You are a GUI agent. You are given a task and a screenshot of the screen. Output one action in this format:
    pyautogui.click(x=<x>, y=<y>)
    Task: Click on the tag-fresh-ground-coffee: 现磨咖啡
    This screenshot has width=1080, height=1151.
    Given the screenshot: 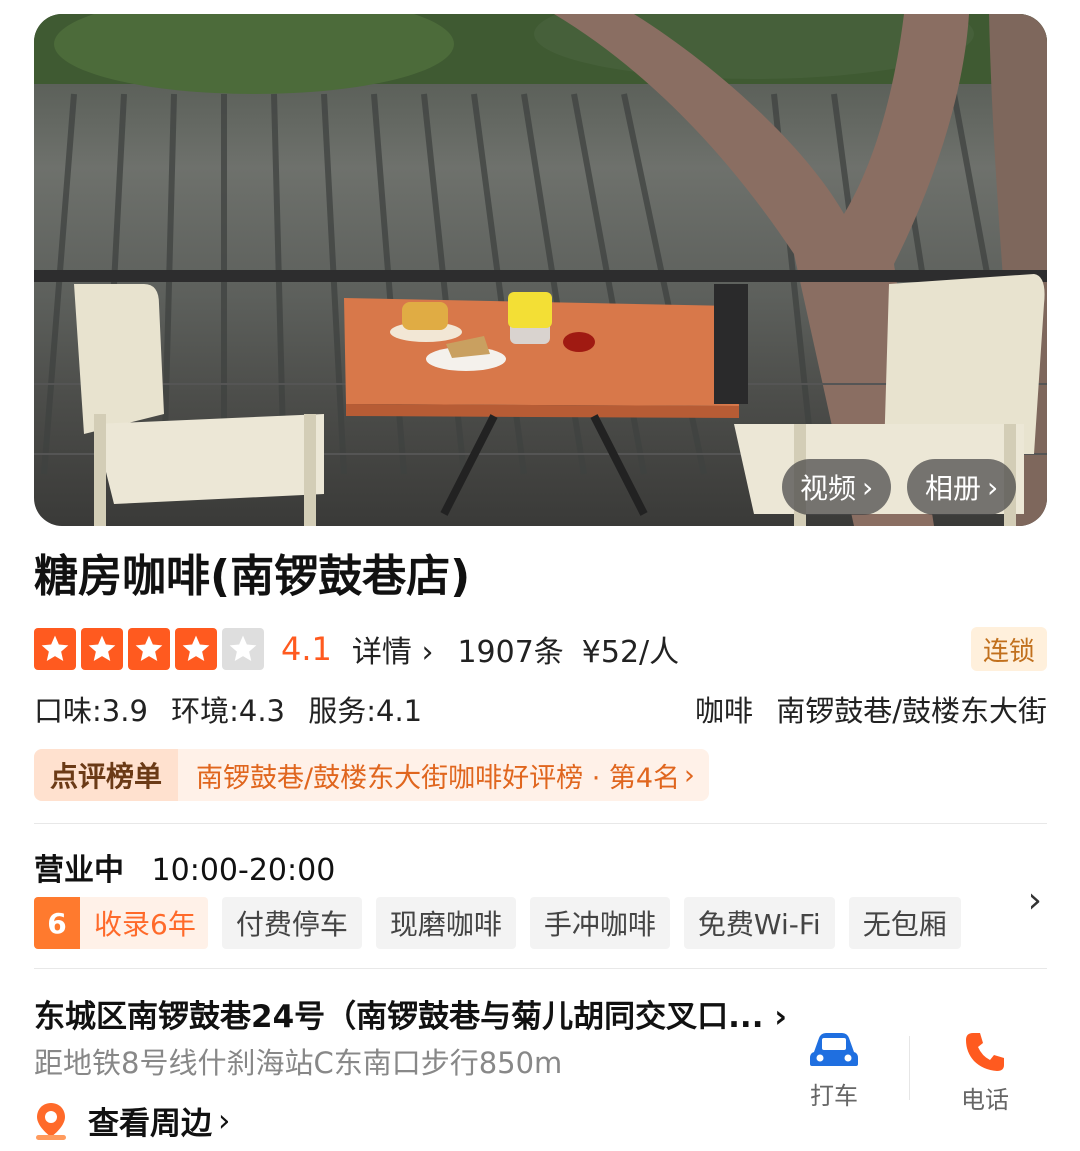 What is the action you would take?
    pyautogui.click(x=445, y=923)
    